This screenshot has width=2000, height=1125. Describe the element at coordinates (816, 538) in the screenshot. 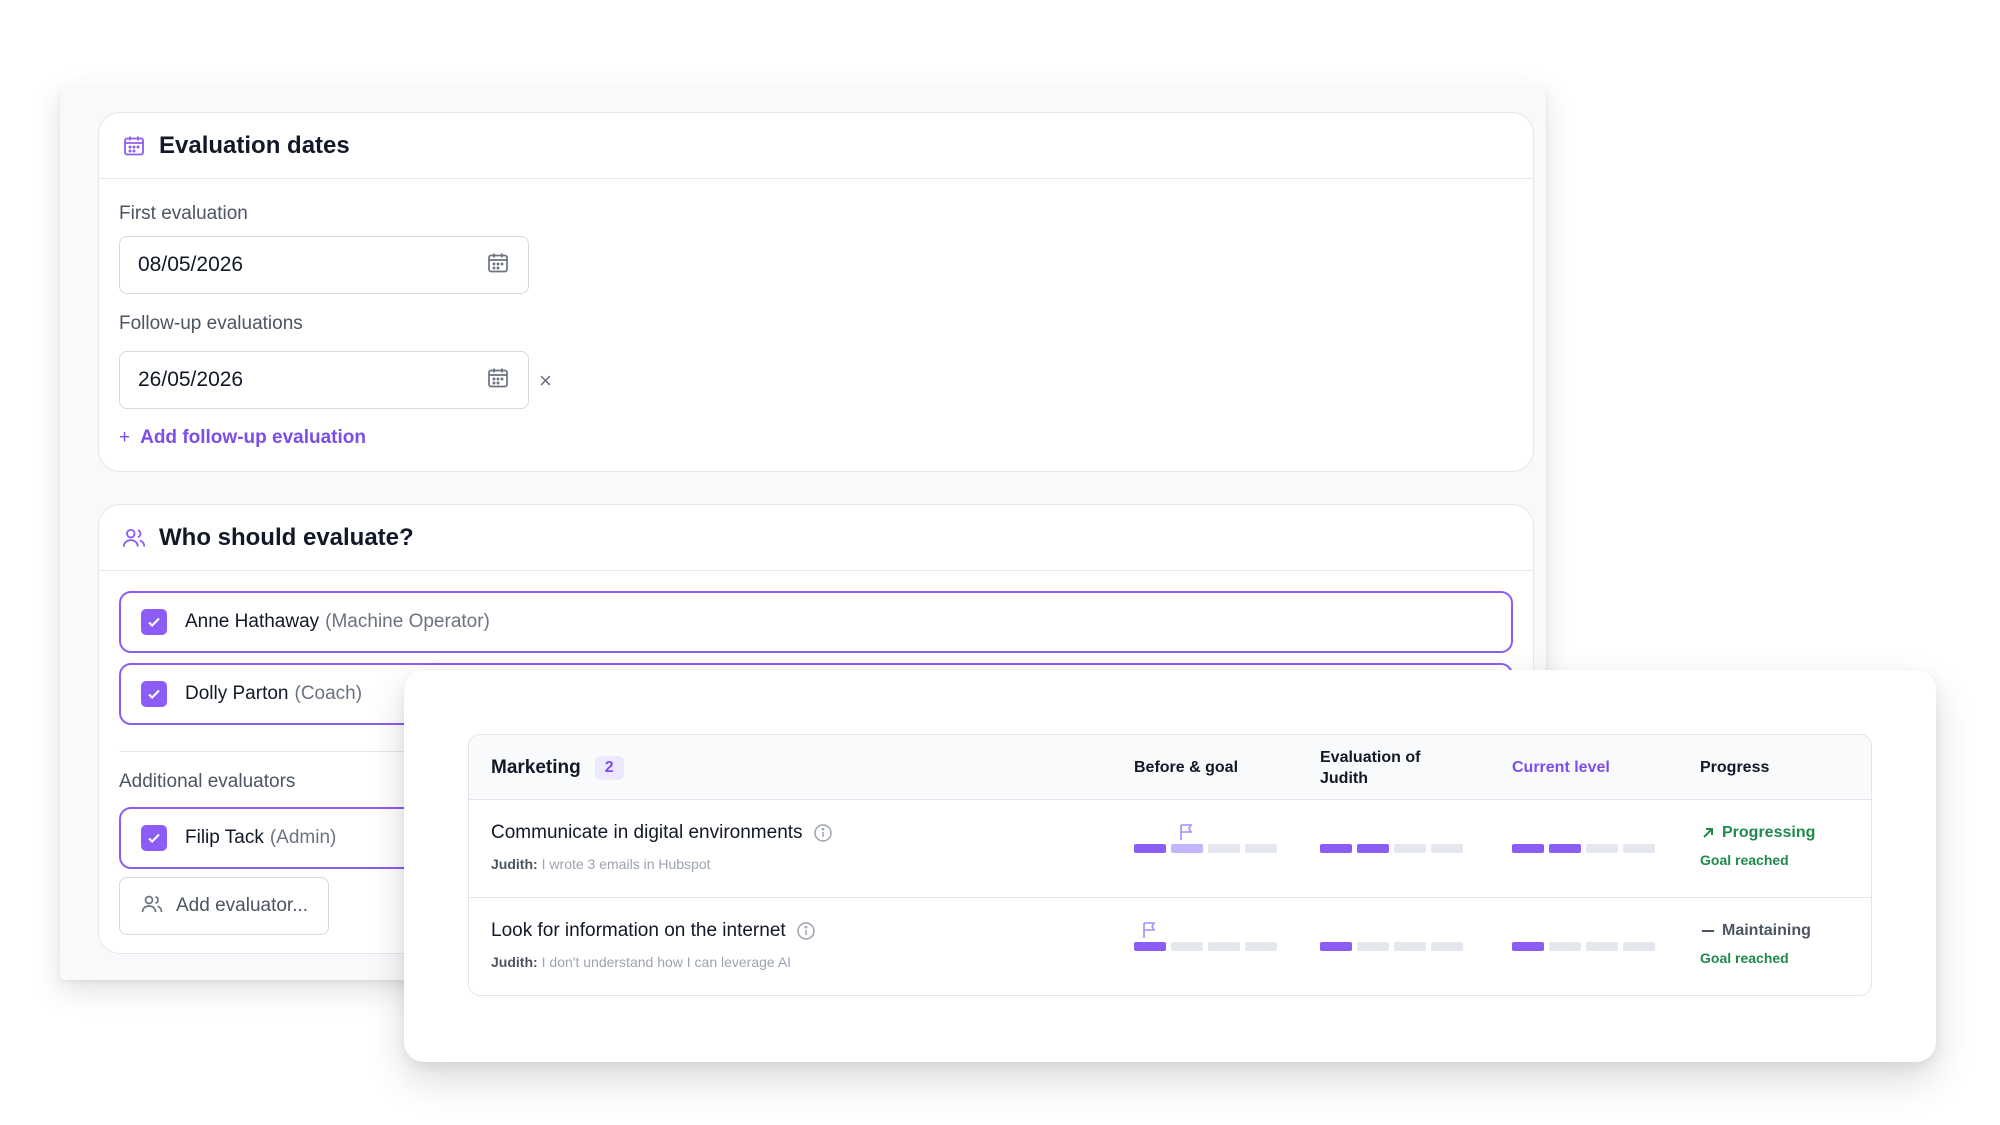

I see `who-should-evaluate-header: Who should evaluate?` at that location.